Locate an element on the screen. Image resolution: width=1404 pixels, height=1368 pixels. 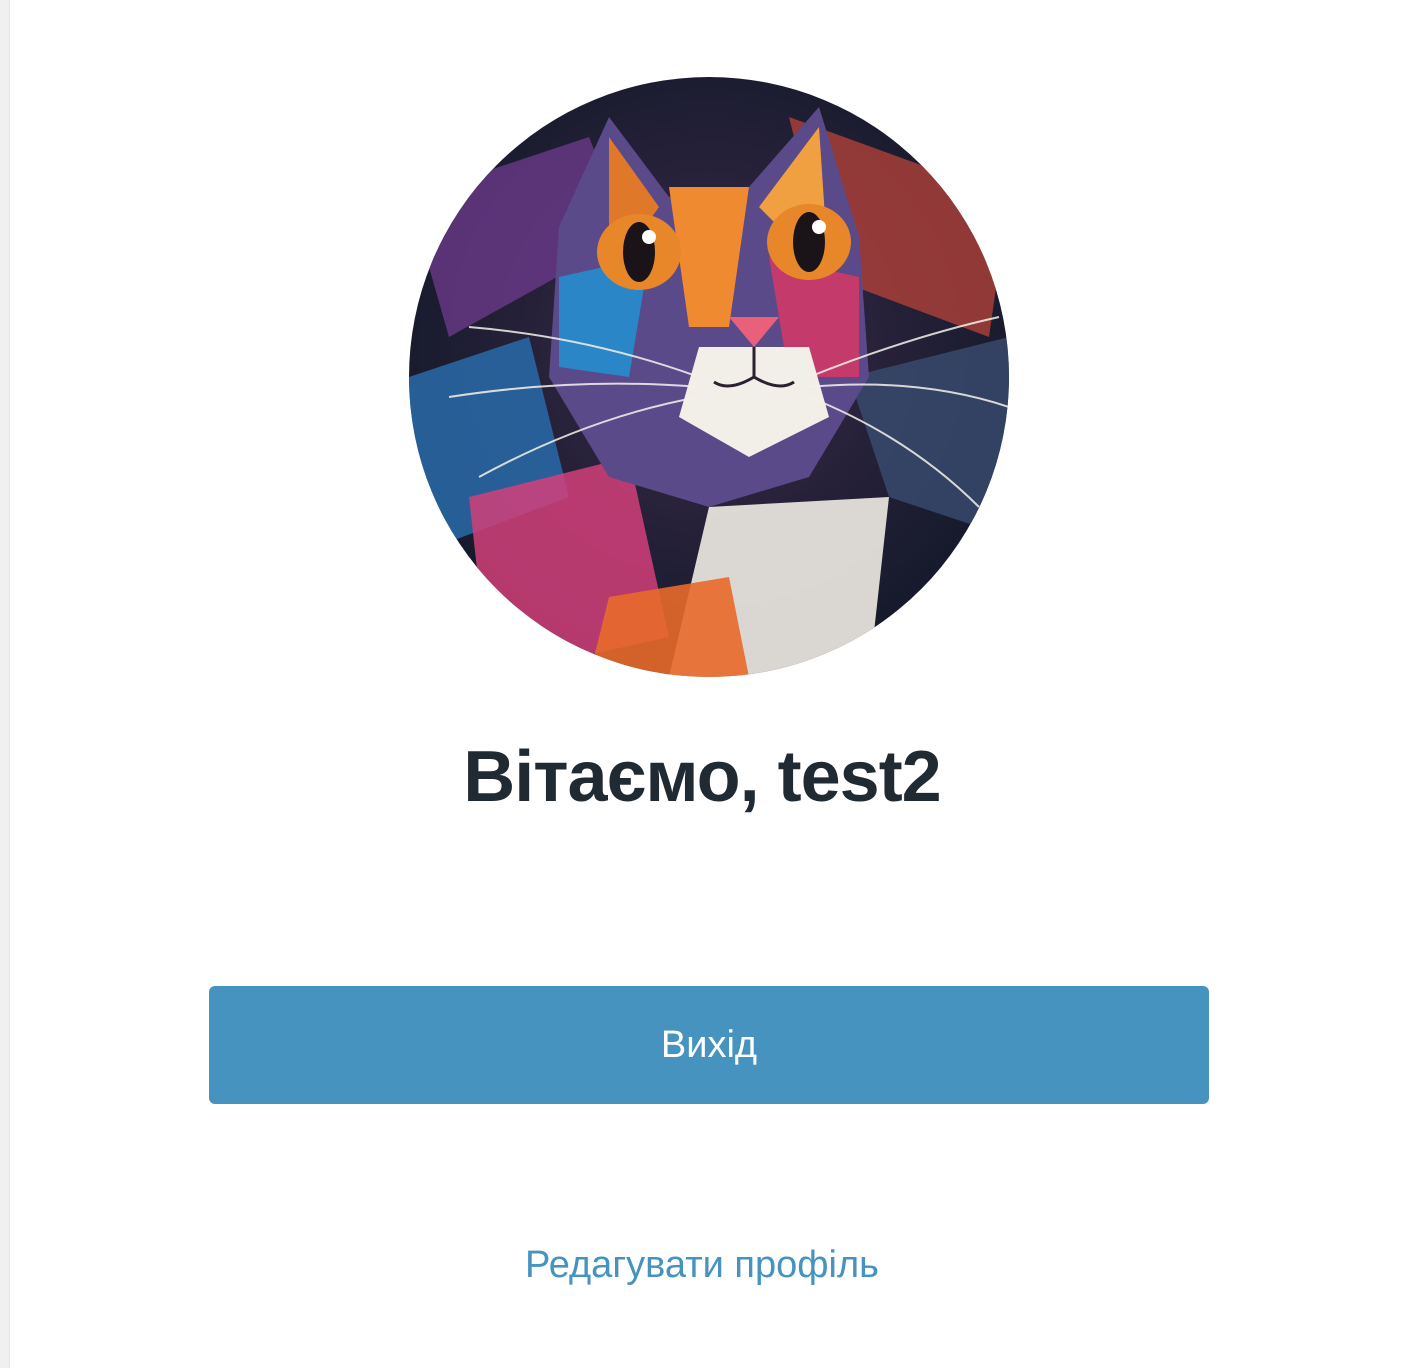
logout-button: Вихід is located at coordinates (709, 1045).